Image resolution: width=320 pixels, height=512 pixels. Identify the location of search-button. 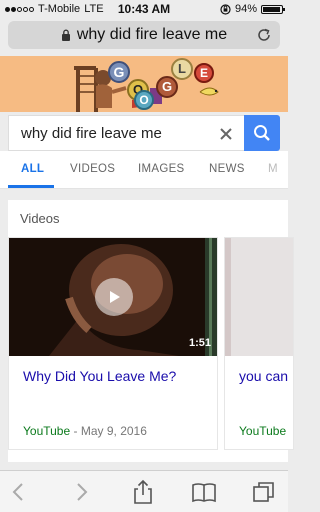
(262, 133).